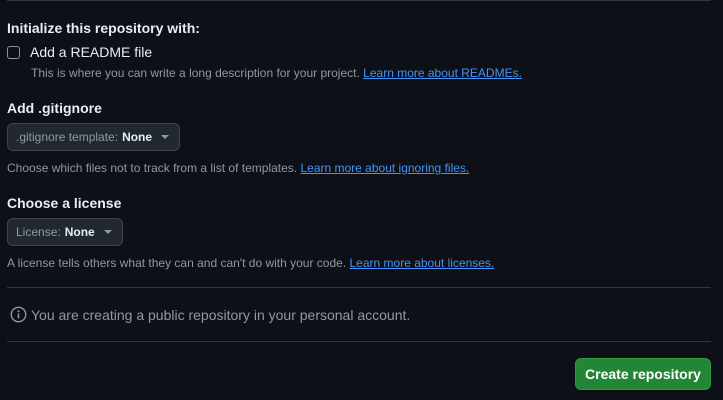  What do you see at coordinates (64, 203) in the screenshot?
I see `license-heading: Choose a license` at bounding box center [64, 203].